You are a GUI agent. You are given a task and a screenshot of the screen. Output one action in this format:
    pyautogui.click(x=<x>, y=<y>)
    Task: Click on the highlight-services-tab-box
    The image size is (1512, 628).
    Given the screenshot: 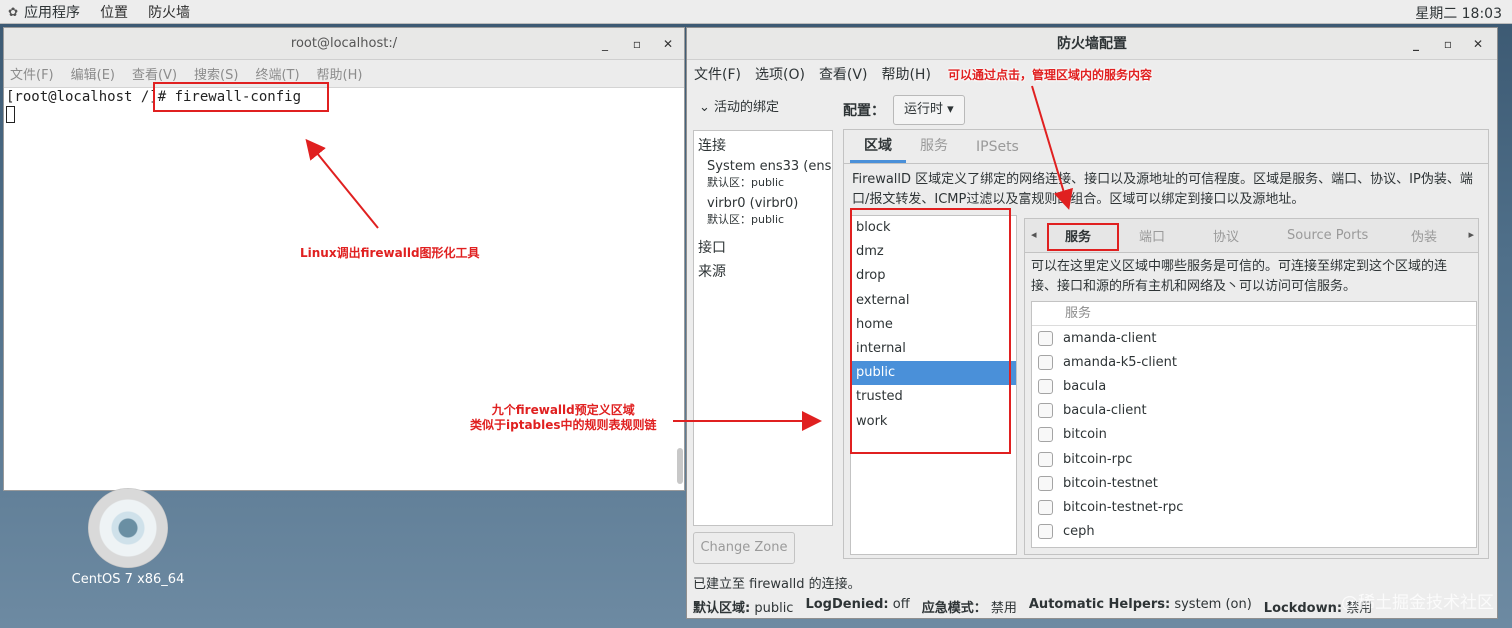 What is the action you would take?
    pyautogui.click(x=1083, y=237)
    